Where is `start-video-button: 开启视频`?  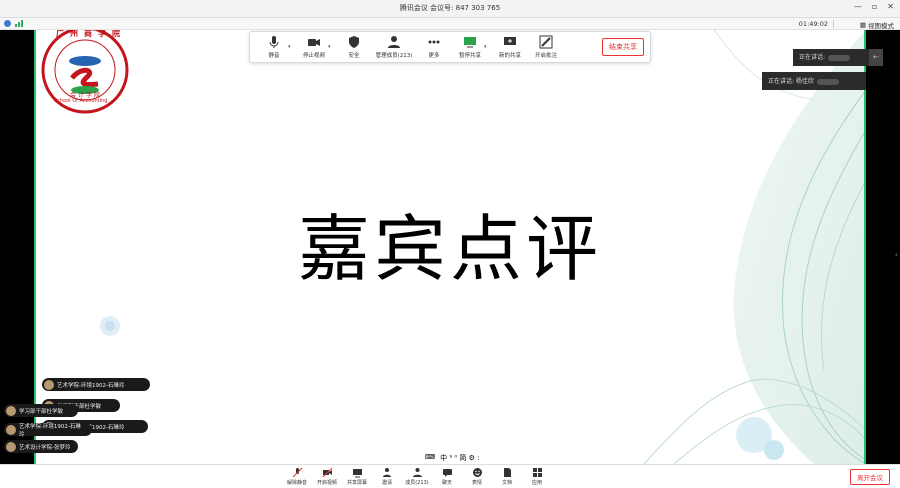
start-video-button: 开启视频 is located at coordinates (327, 476).